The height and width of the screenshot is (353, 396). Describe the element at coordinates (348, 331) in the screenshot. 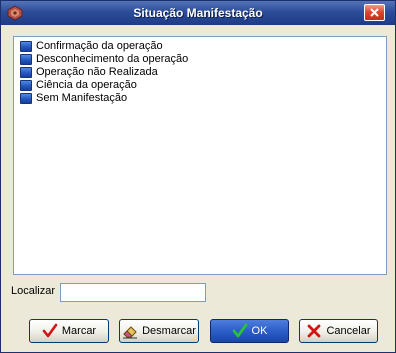

I see `cancel-label: Cancelar` at that location.